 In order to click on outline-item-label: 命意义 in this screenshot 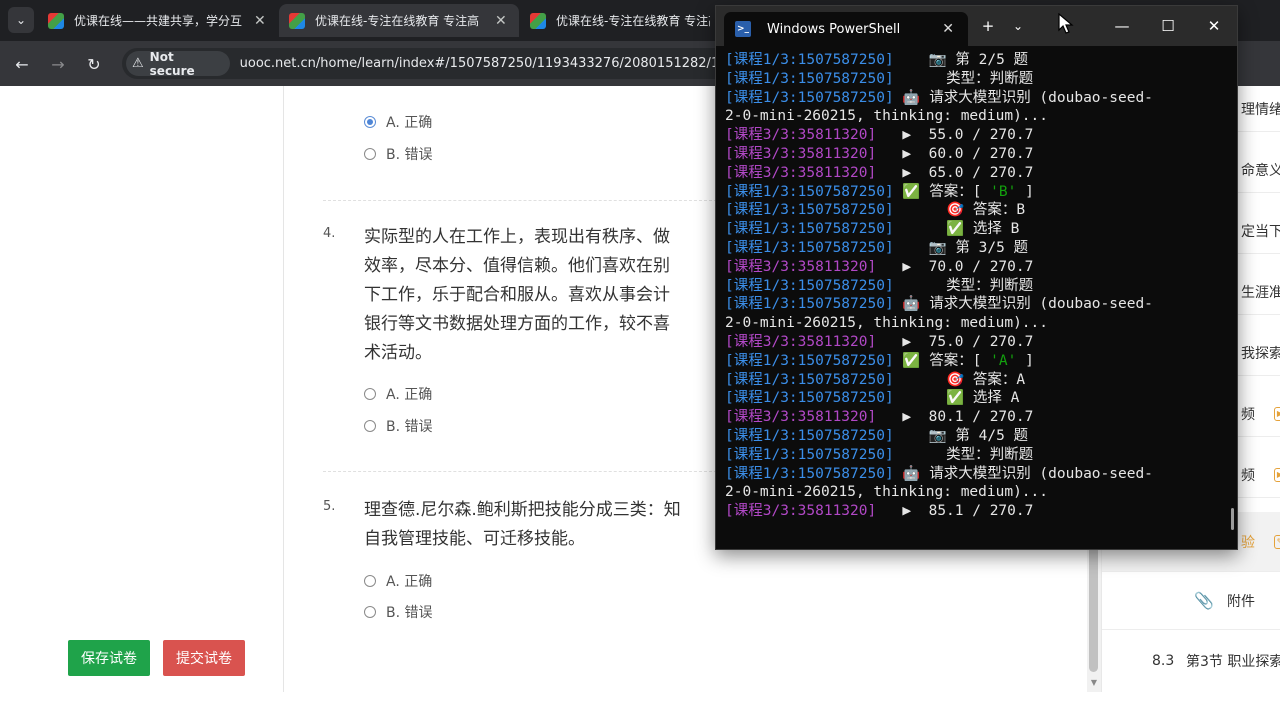, I will do `click(1260, 170)`.